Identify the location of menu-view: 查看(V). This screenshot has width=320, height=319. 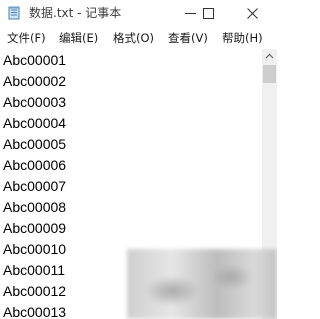
(188, 38).